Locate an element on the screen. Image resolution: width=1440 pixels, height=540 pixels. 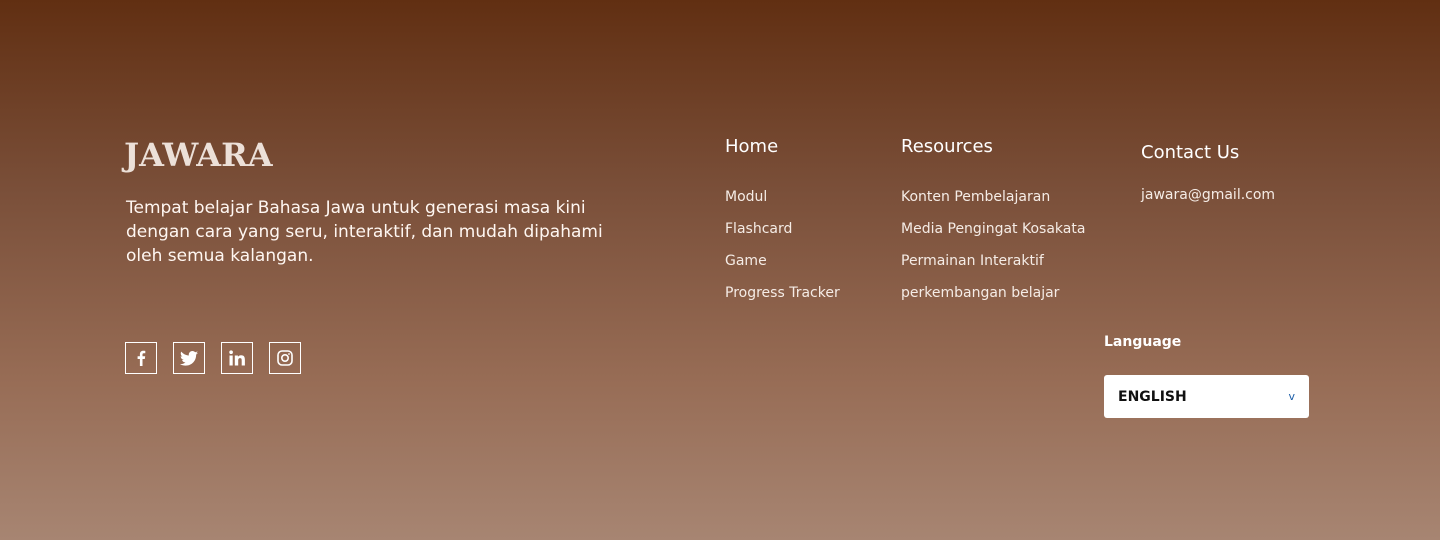
language-select: ENGLISH v is located at coordinates (1206, 396).